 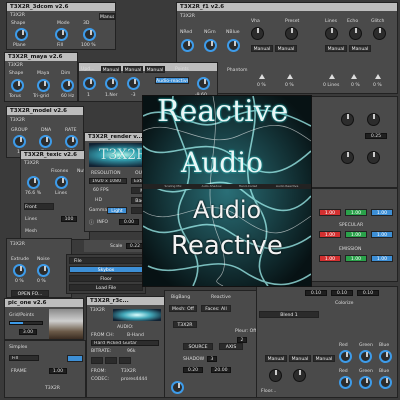 I want to click on fill-select: Fill, so click(x=24, y=358).